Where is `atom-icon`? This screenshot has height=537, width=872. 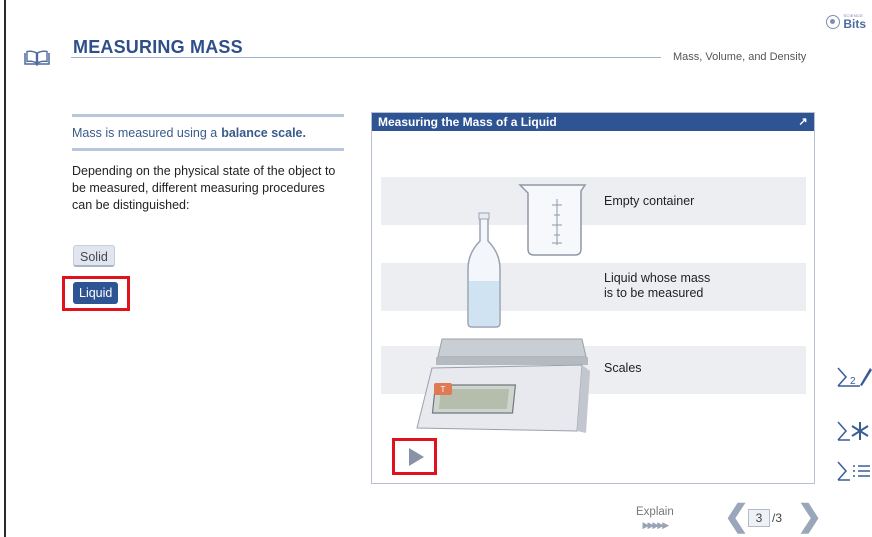
atom-icon is located at coordinates (833, 22).